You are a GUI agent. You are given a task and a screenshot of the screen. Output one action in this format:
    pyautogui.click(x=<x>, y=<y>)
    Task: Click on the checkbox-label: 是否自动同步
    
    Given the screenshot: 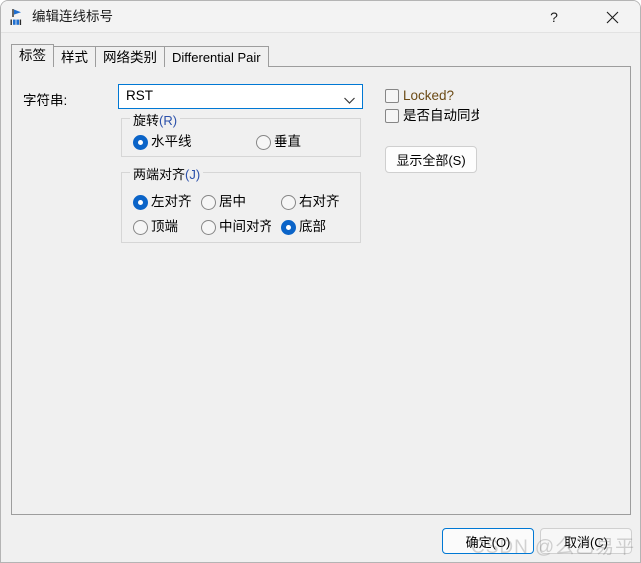 What is the action you would take?
    pyautogui.click(x=441, y=115)
    